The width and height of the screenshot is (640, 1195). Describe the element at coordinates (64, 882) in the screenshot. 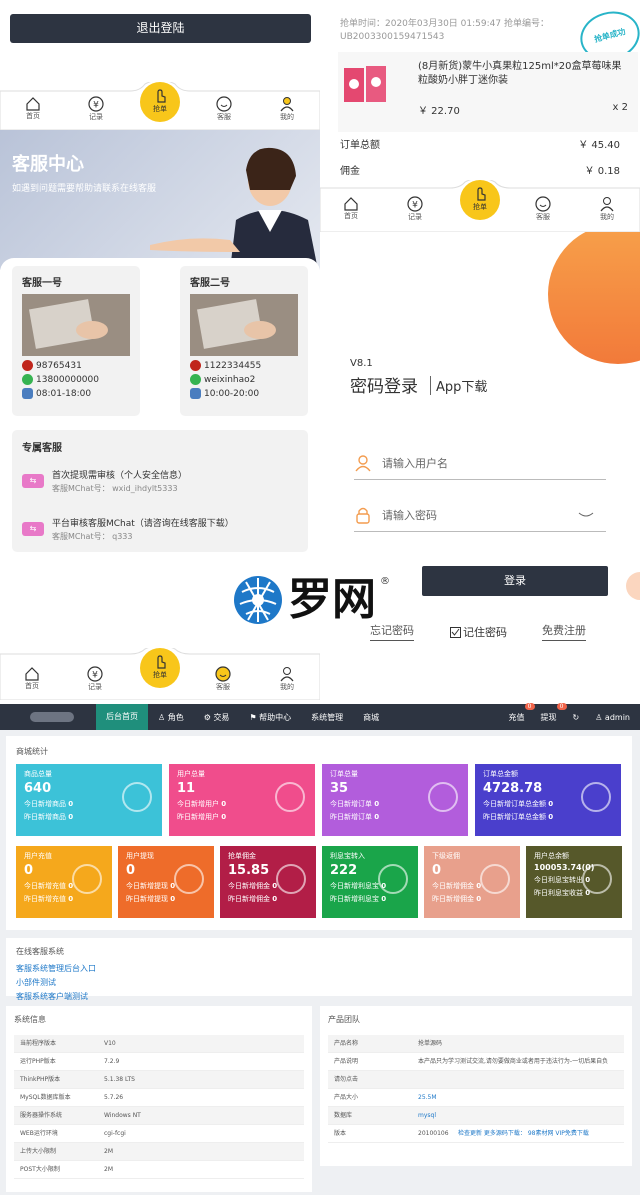

I see `stat-card: 用户充值 0 今日新增充值 0 昨日新增充值 0` at that location.